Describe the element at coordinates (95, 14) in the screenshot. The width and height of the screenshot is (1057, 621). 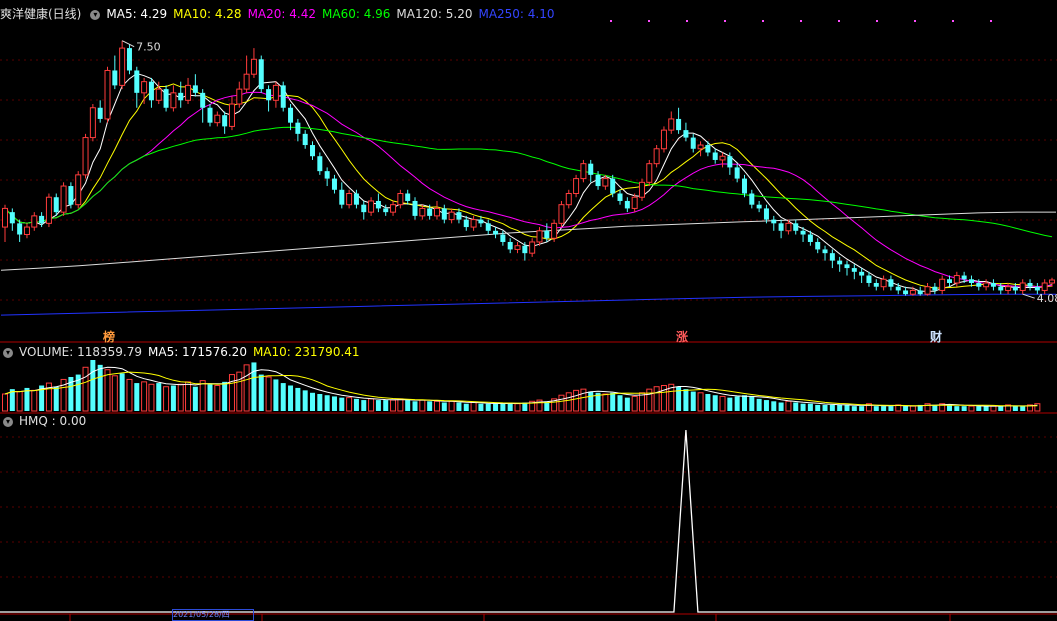
I see `dropdown-chevron-icon: ▾` at that location.